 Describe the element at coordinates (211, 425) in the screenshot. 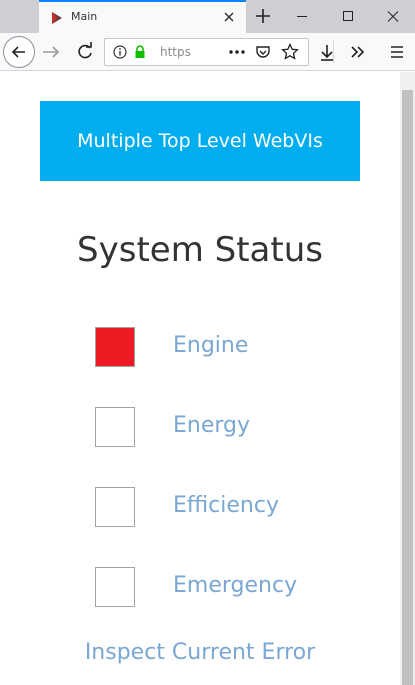

I see `status-label: Energy` at that location.